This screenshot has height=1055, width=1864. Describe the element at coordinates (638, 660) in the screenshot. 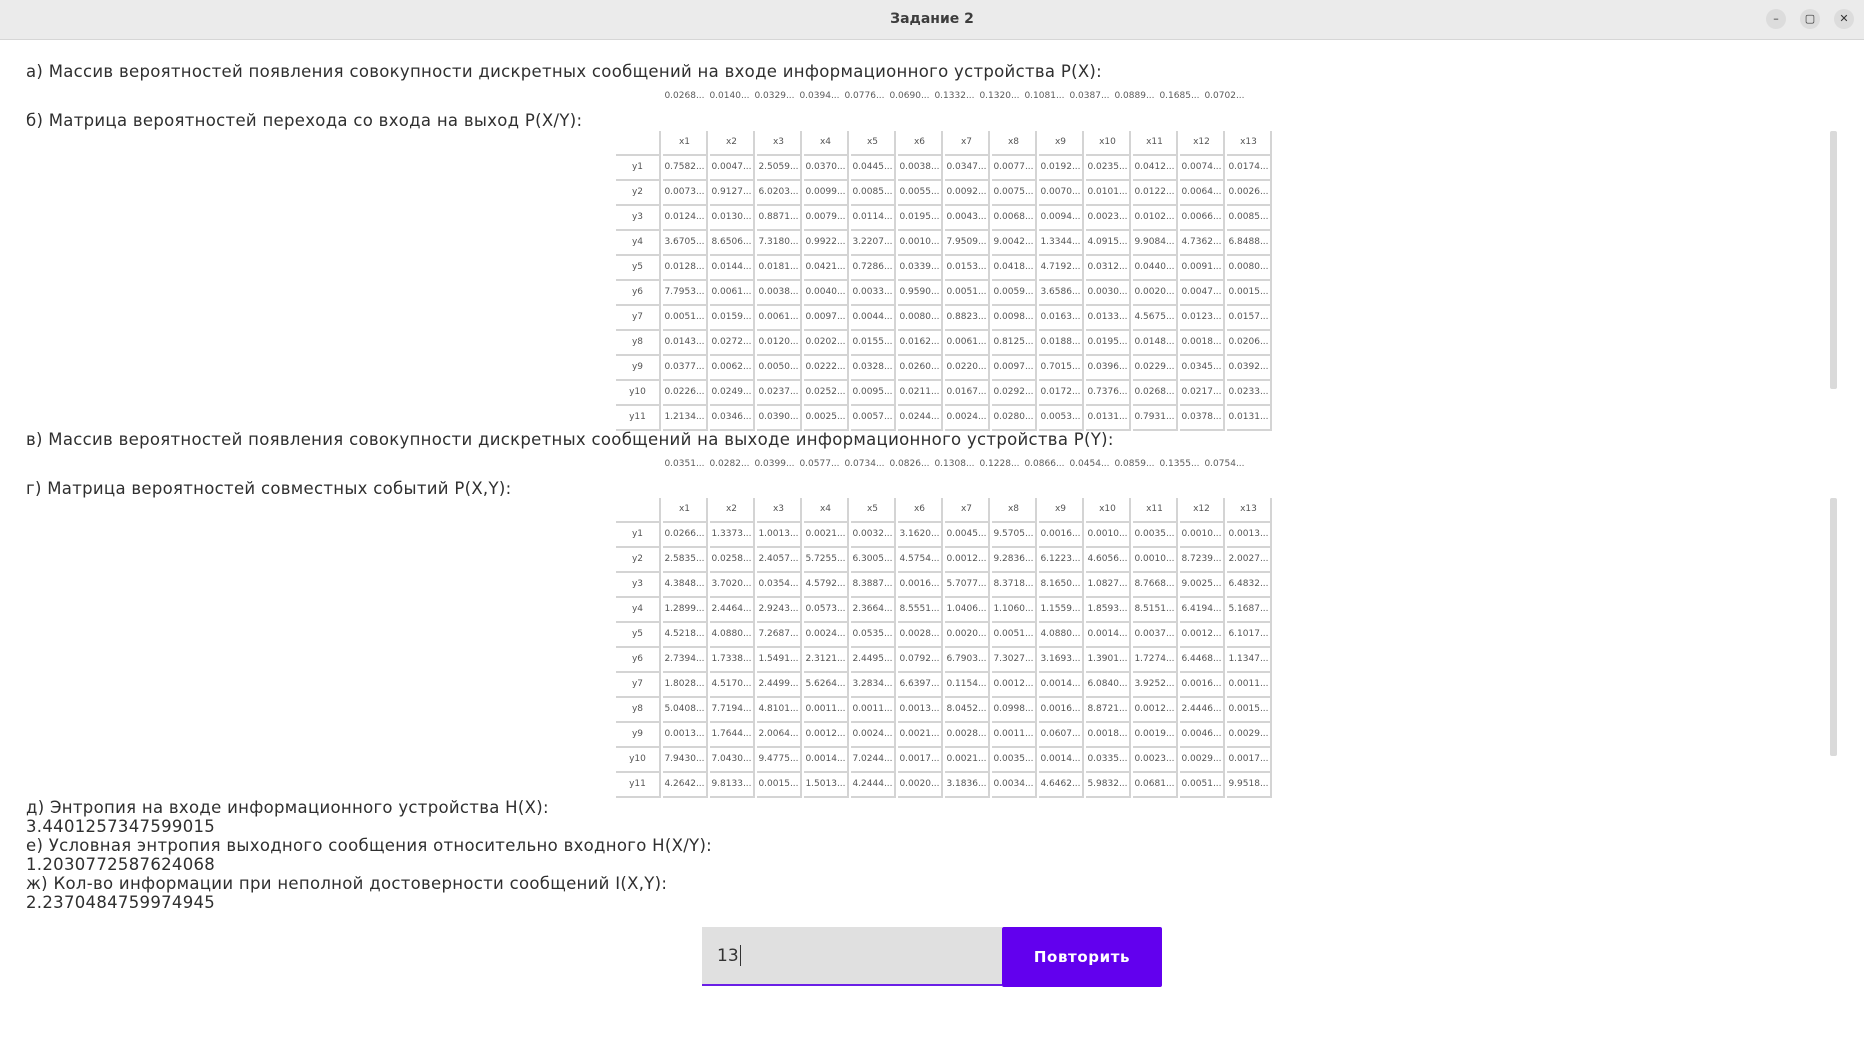

I see `row-header: y6` at that location.